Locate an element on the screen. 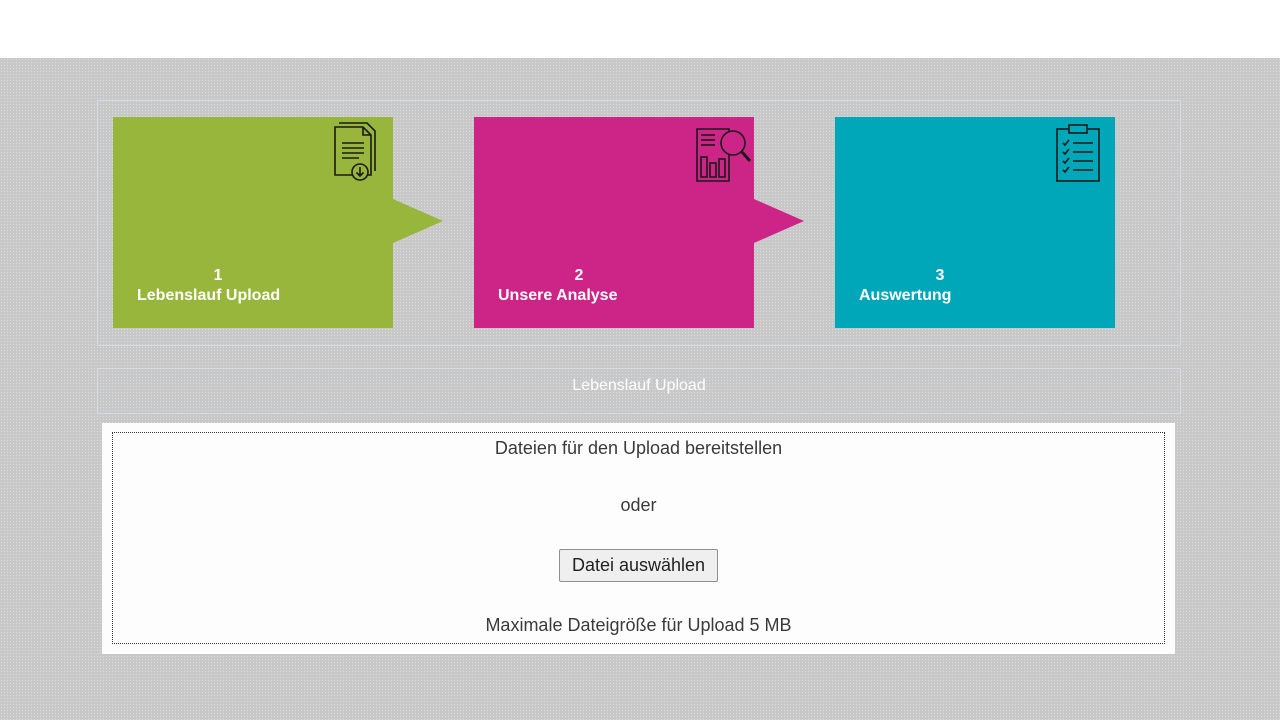 The width and height of the screenshot is (1280, 720). step-number: 2 is located at coordinates (579, 275).